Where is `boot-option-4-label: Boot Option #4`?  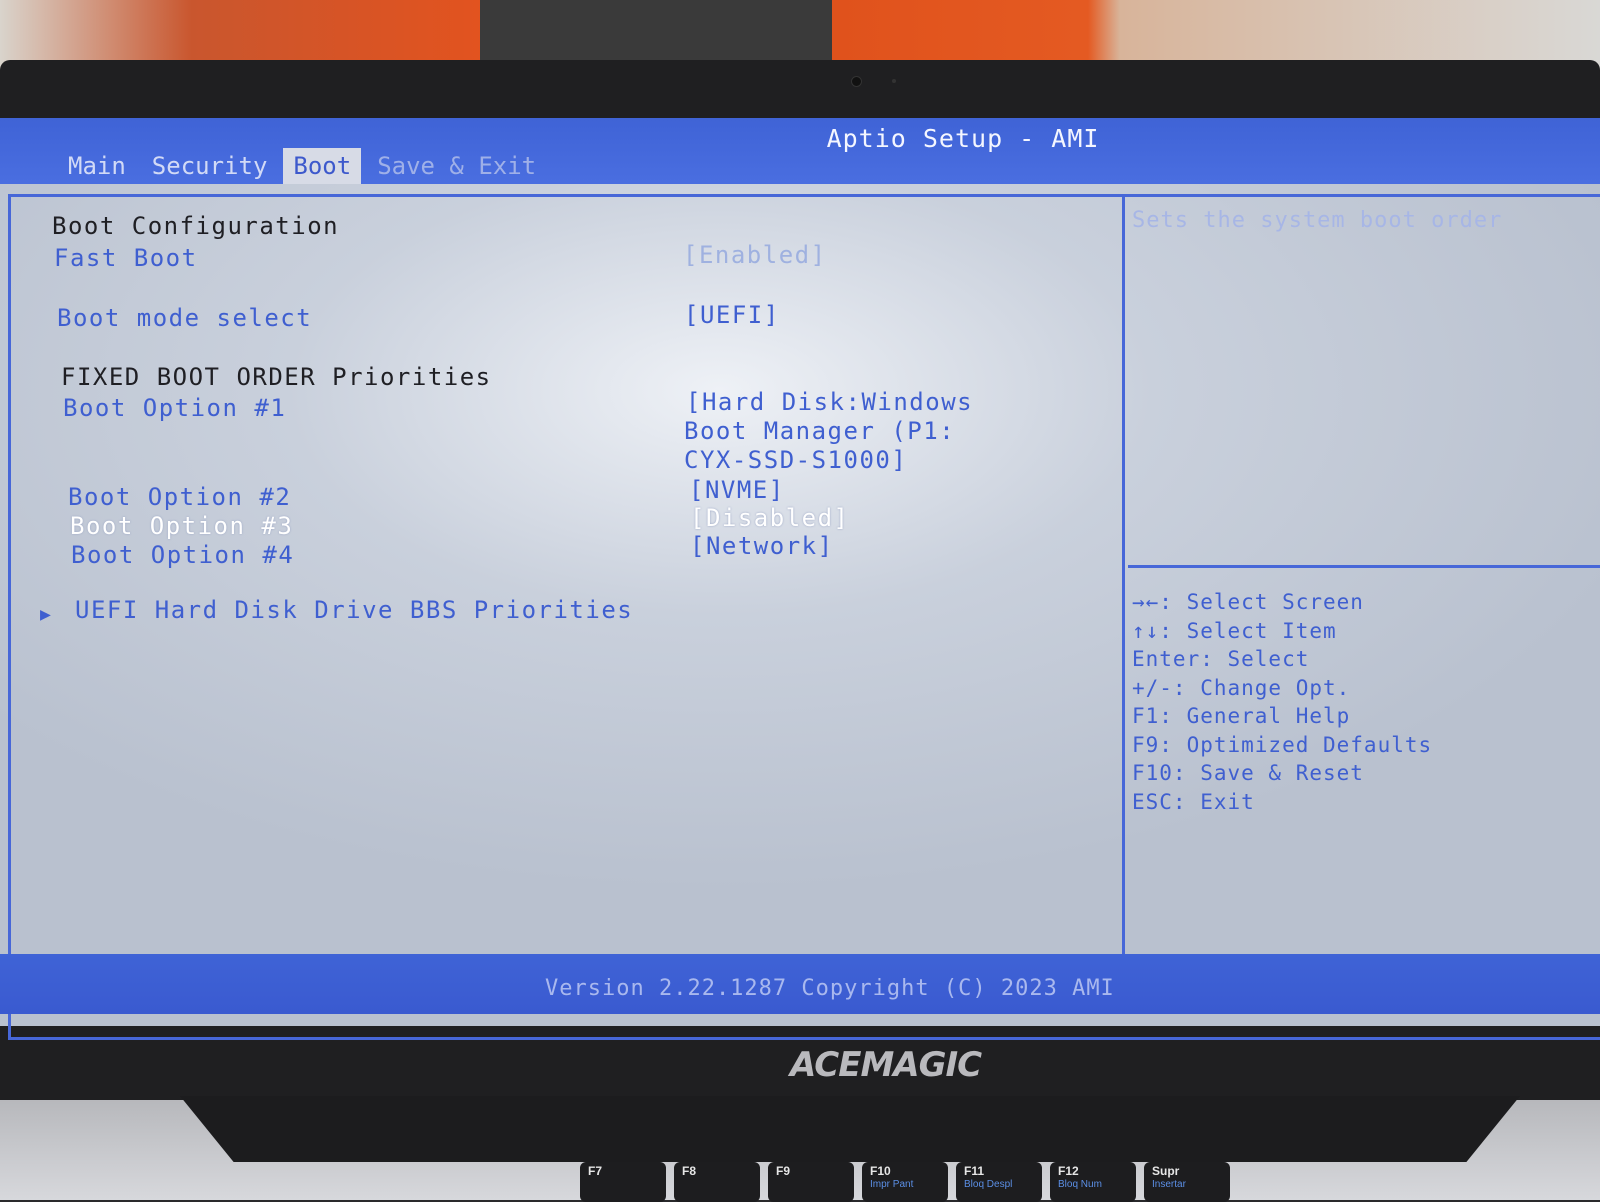 boot-option-4-label: Boot Option #4 is located at coordinates (182, 555).